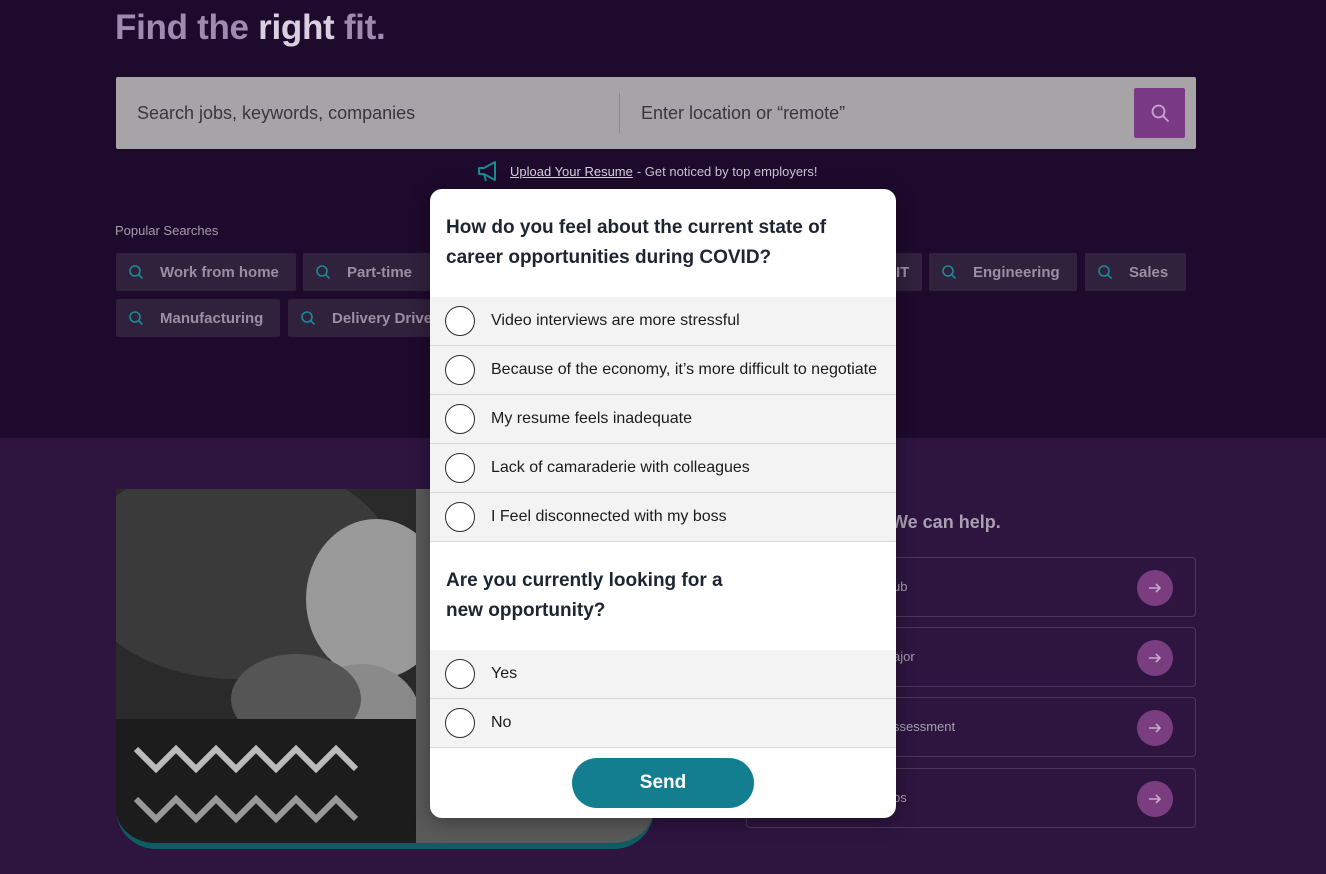 The image size is (1326, 874). I want to click on megaphone-icon, so click(487, 171).